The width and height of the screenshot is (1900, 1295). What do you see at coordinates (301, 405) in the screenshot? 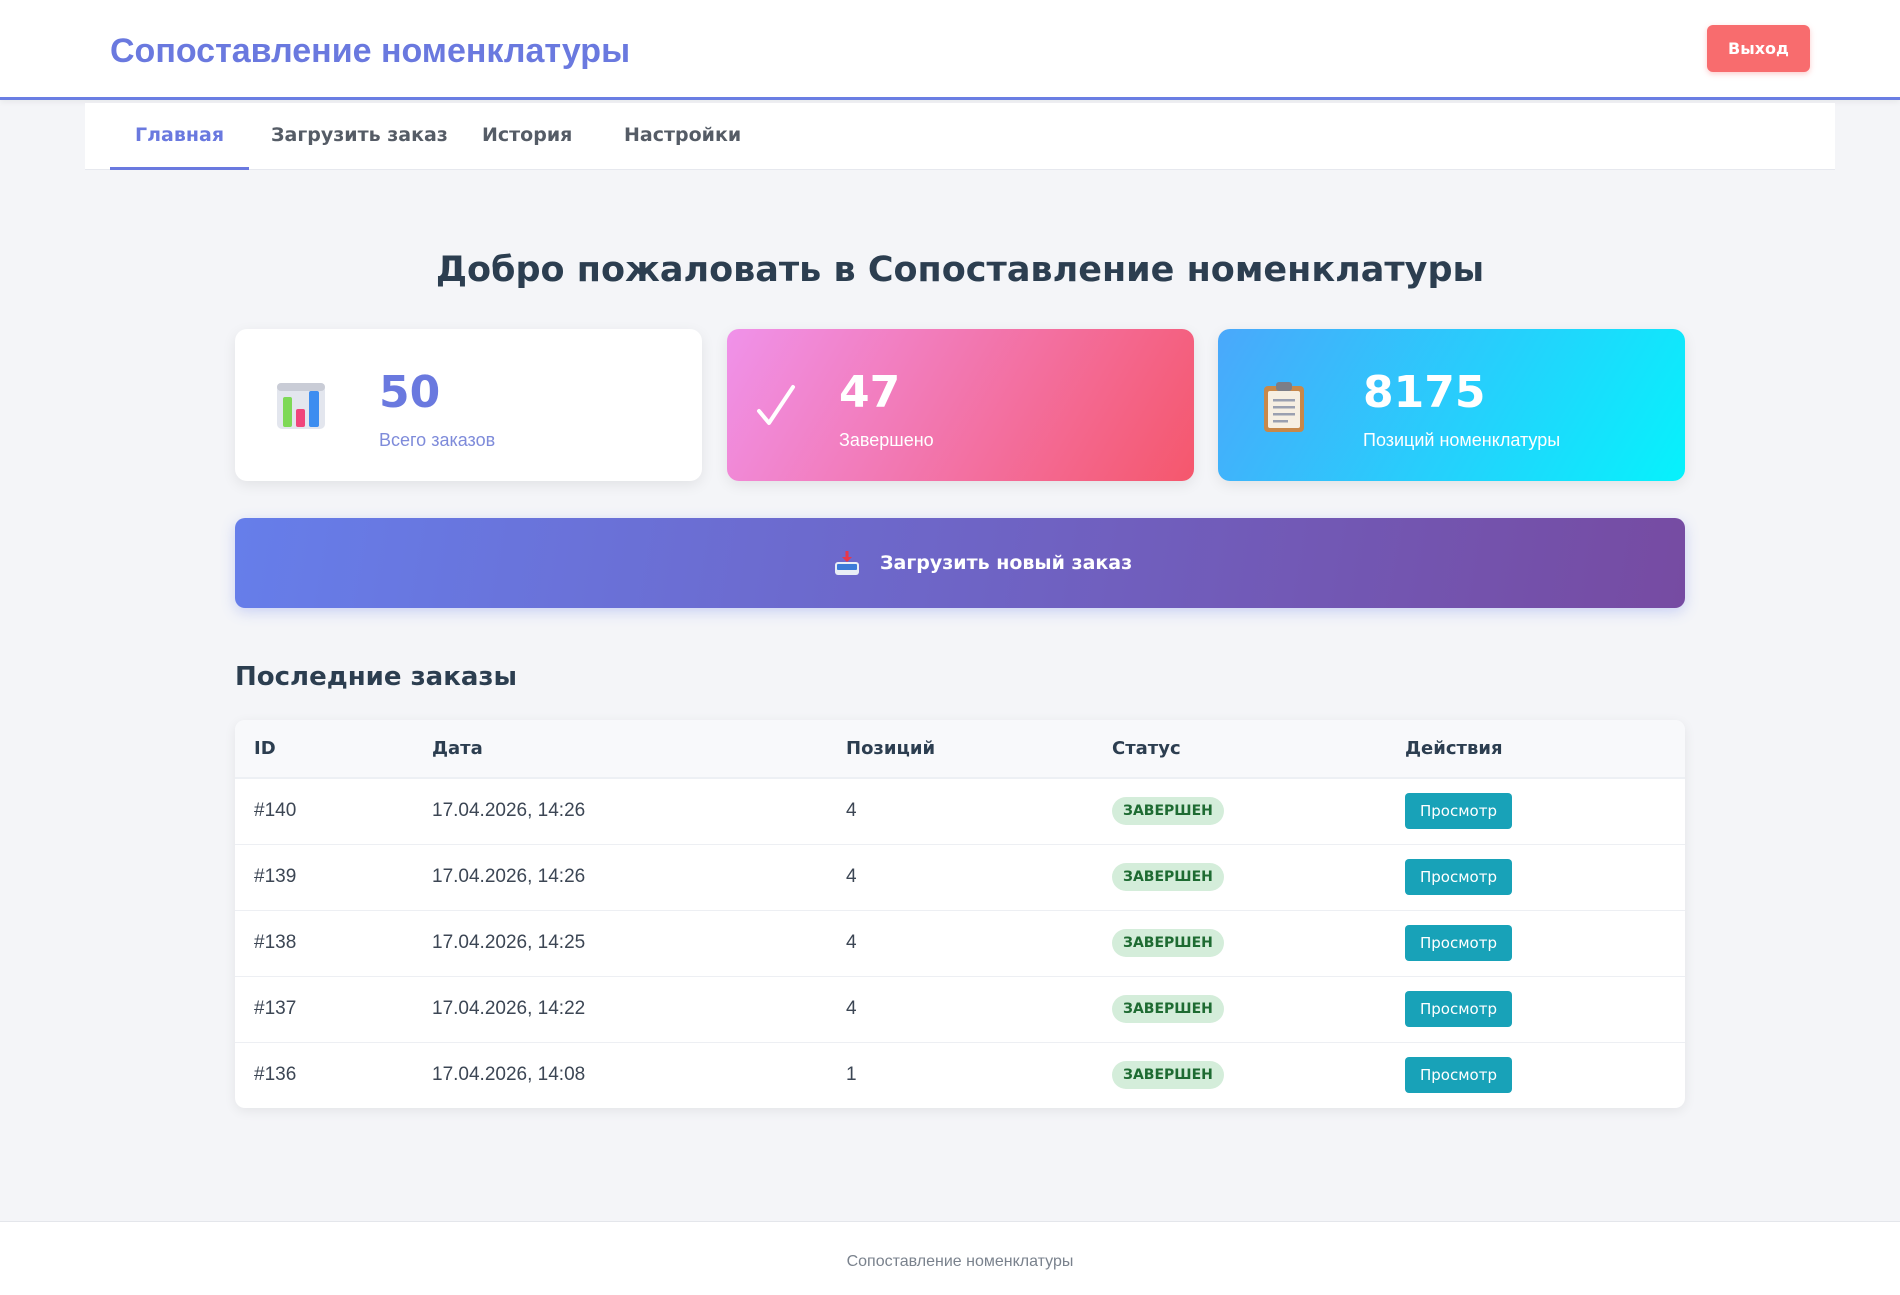
I see `bar-chart-icon` at bounding box center [301, 405].